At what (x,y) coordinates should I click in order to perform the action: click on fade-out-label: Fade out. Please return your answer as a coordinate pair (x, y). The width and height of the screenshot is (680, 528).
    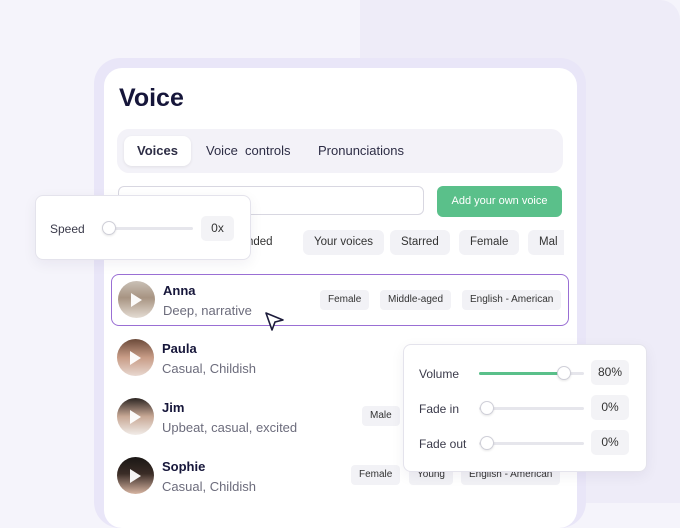
    Looking at the image, I should click on (443, 444).